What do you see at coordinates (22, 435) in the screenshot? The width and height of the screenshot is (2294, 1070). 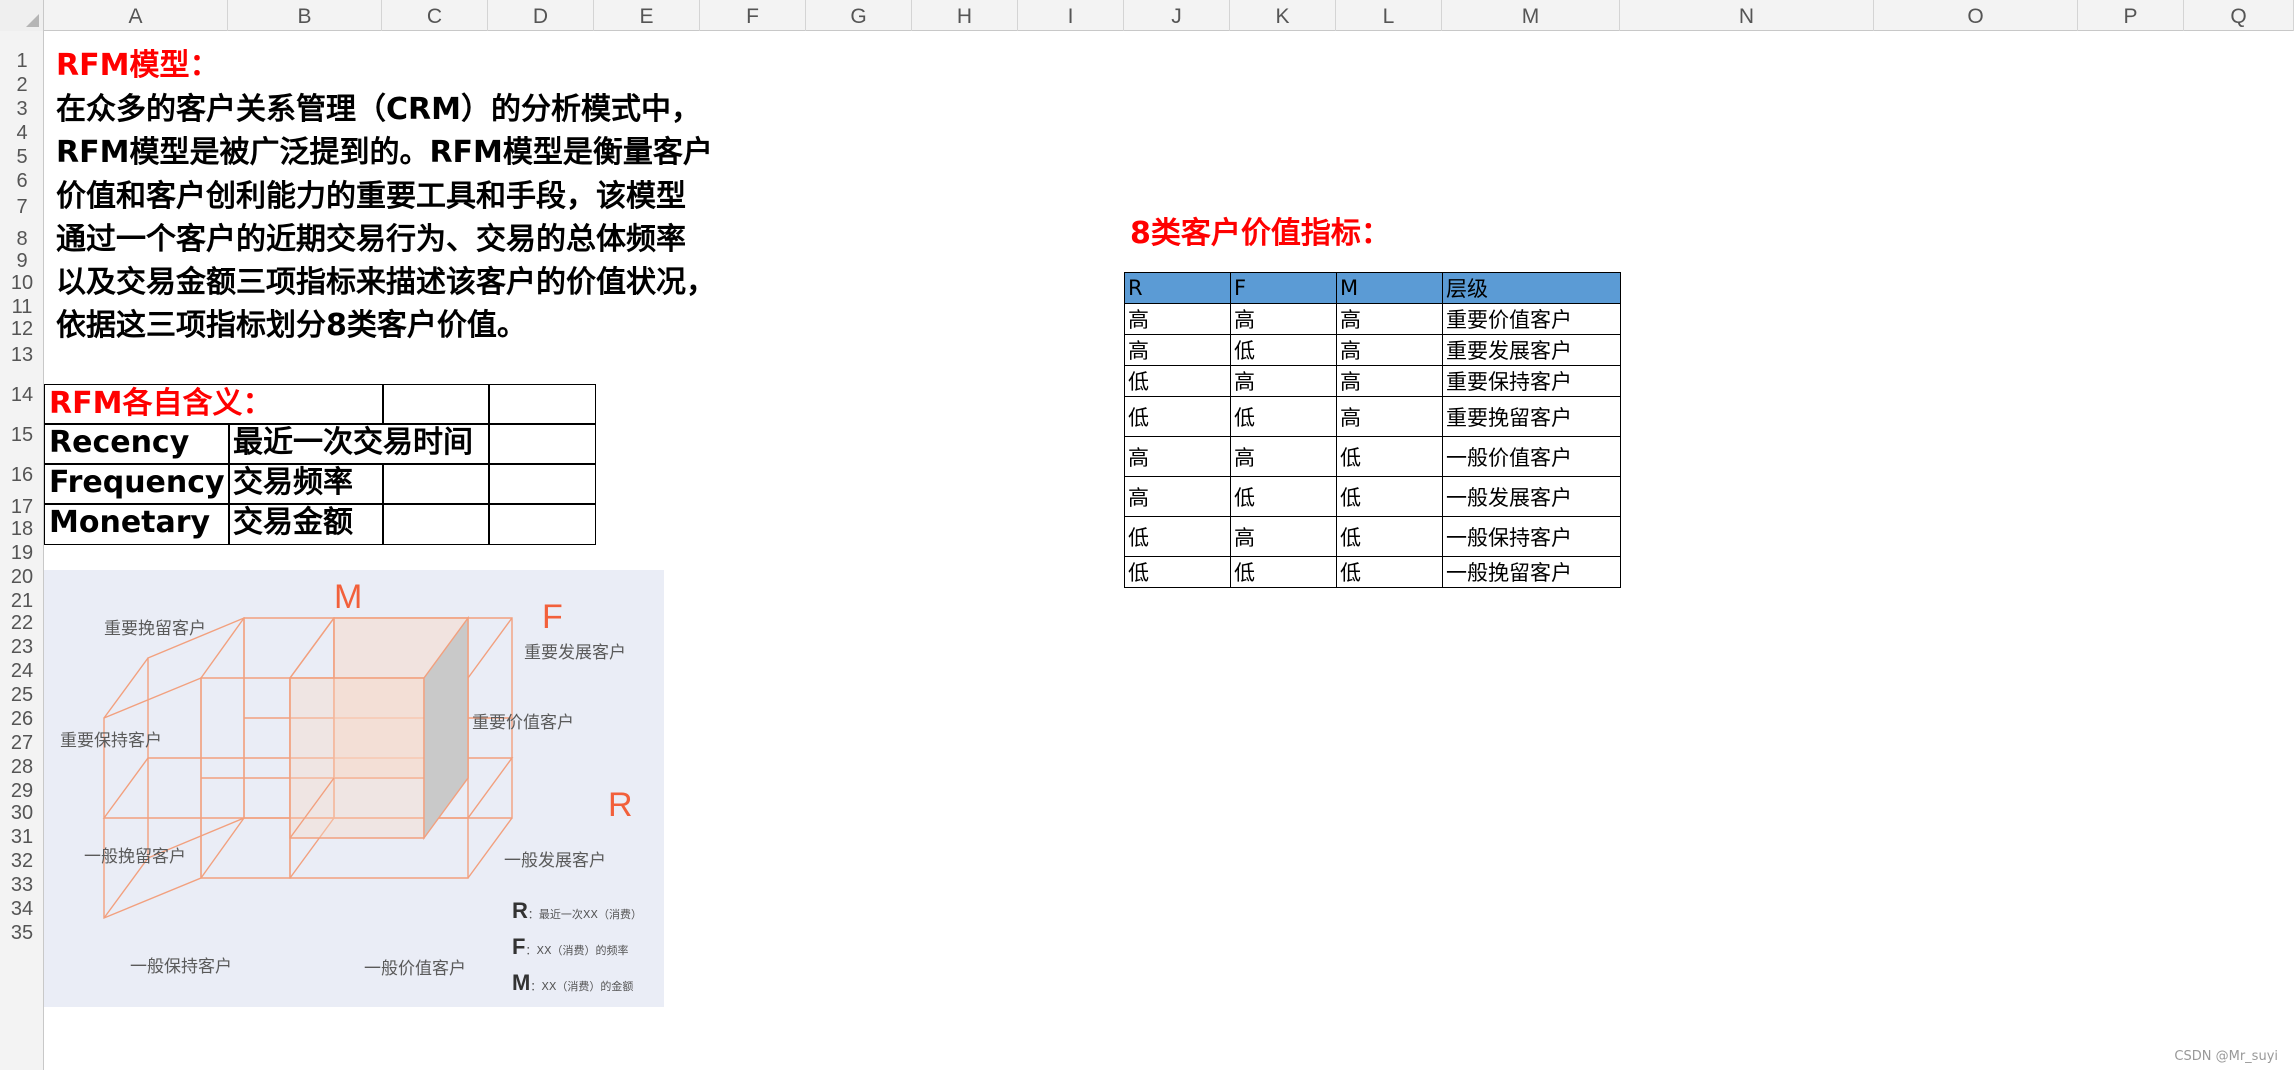 I see `row-header-15: 15` at bounding box center [22, 435].